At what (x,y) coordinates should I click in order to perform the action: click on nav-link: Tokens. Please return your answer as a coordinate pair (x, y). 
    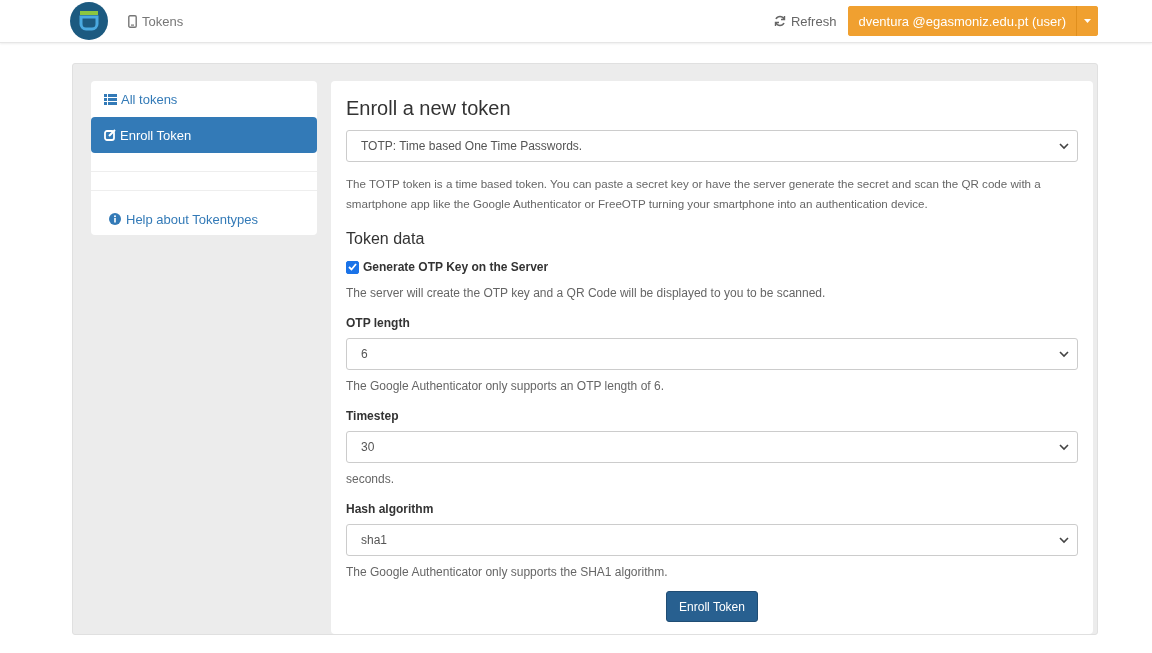
    Looking at the image, I should click on (156, 21).